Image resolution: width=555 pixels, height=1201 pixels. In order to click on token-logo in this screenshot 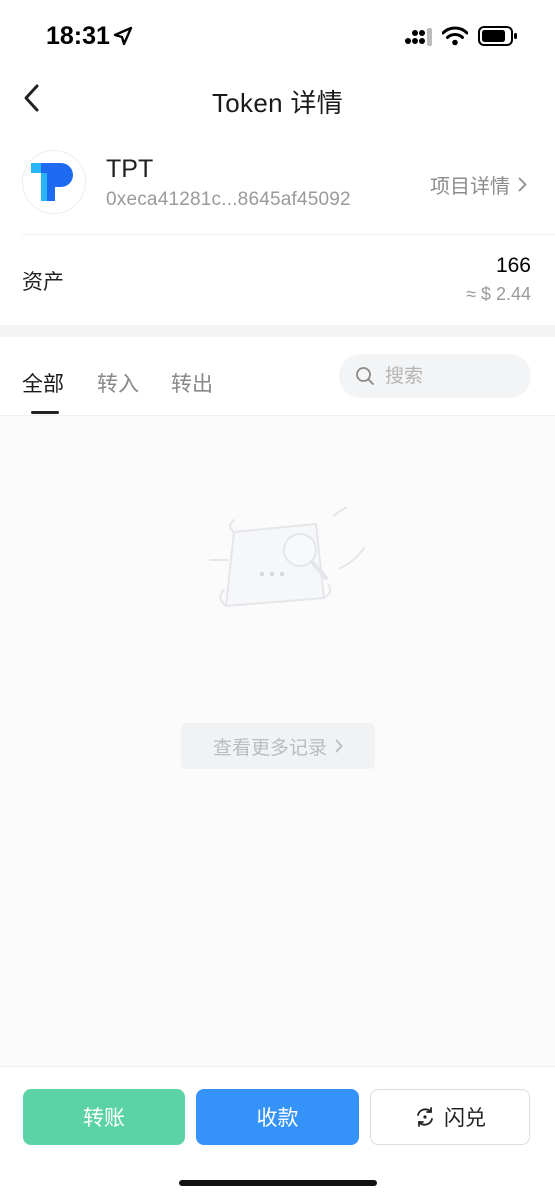, I will do `click(54, 182)`.